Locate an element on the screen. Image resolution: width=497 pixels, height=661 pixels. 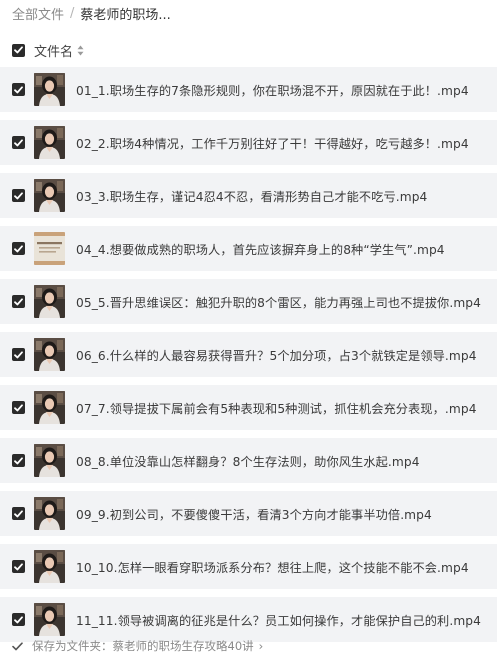
file-name: 05_5.晋升思维误区：触犯升职的8个雷区，能力再强上司也不提拔你.mp4 is located at coordinates (278, 302).